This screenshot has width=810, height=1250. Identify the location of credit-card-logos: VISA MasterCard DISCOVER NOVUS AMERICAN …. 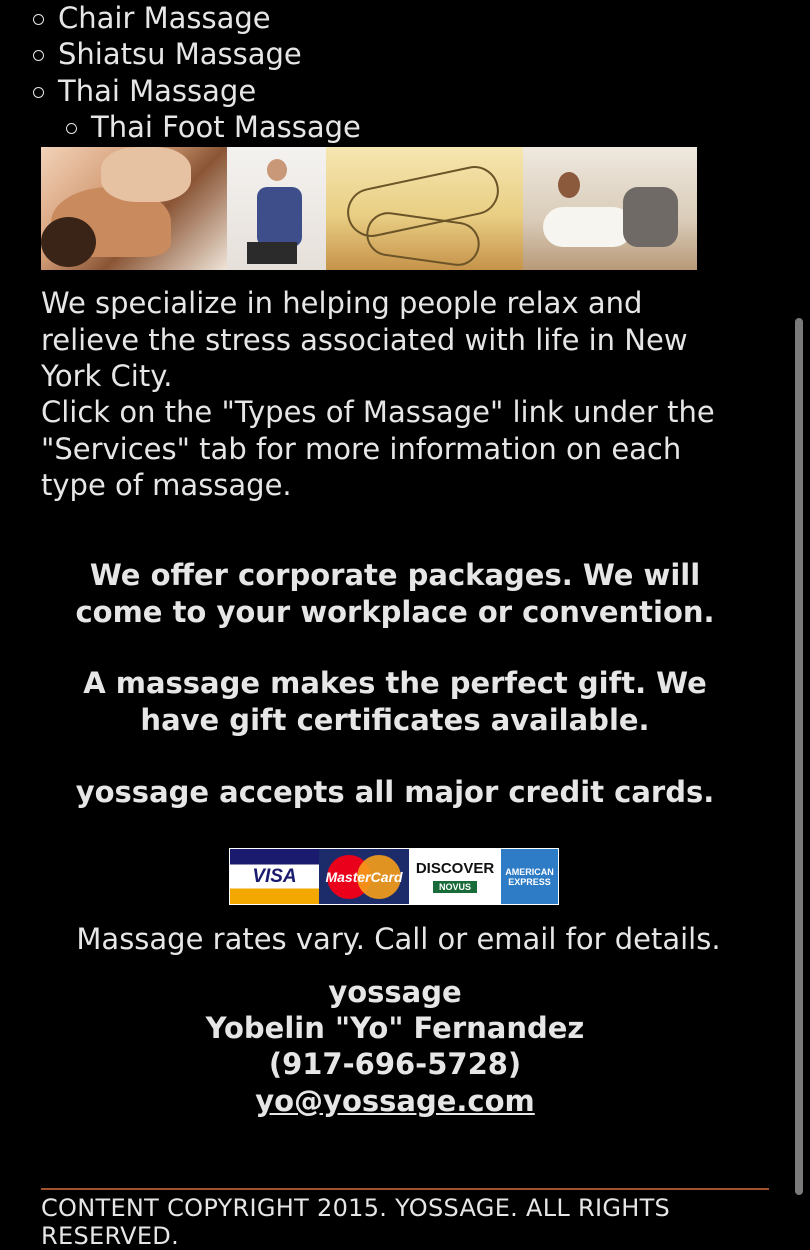
(394, 876).